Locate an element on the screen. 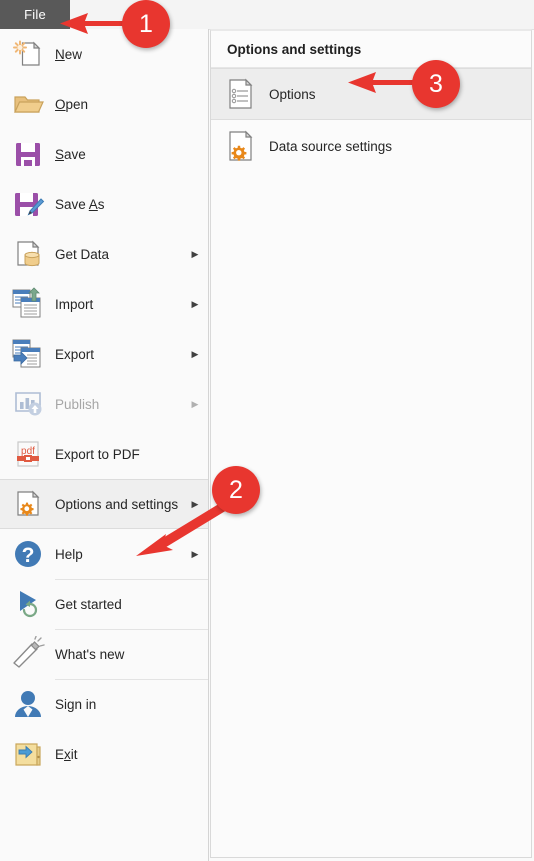 Image resolution: width=534 pixels, height=861 pixels. file-tab-label: File is located at coordinates (35, 14).